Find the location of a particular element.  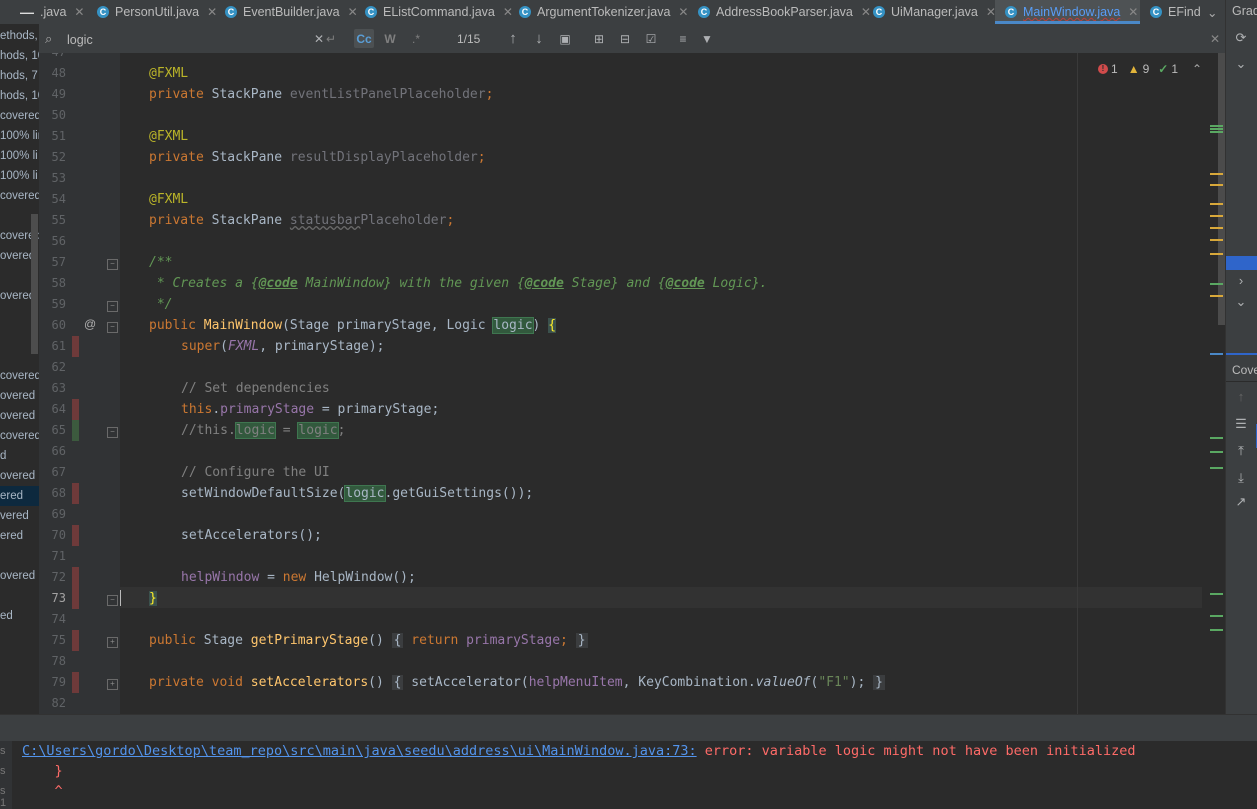

line-number: 56 is located at coordinates (52, 241).